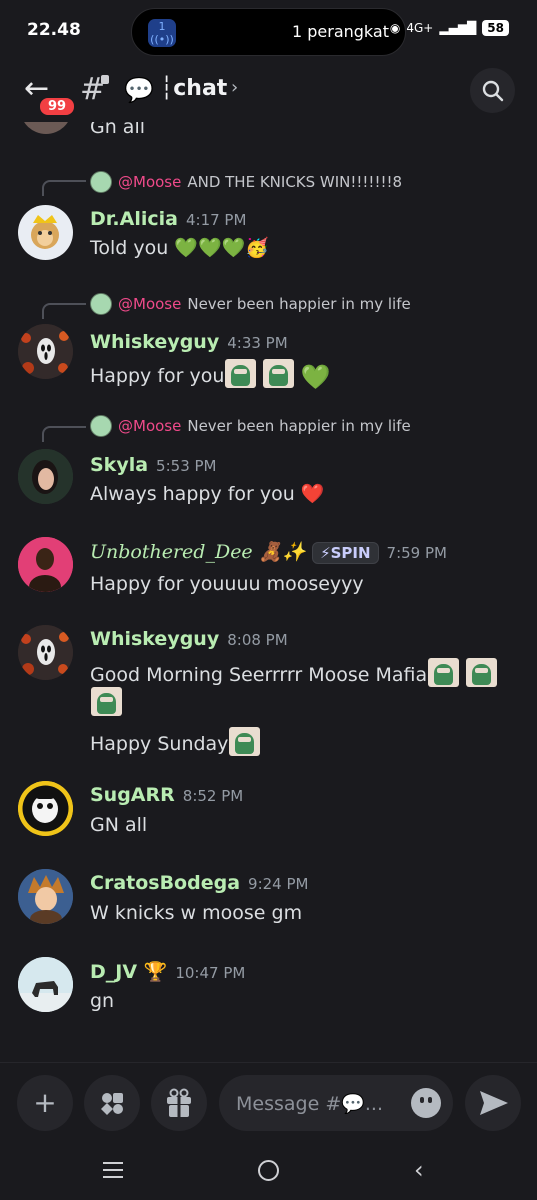 The width and height of the screenshot is (537, 1200). I want to click on gift-button, so click(179, 1103).